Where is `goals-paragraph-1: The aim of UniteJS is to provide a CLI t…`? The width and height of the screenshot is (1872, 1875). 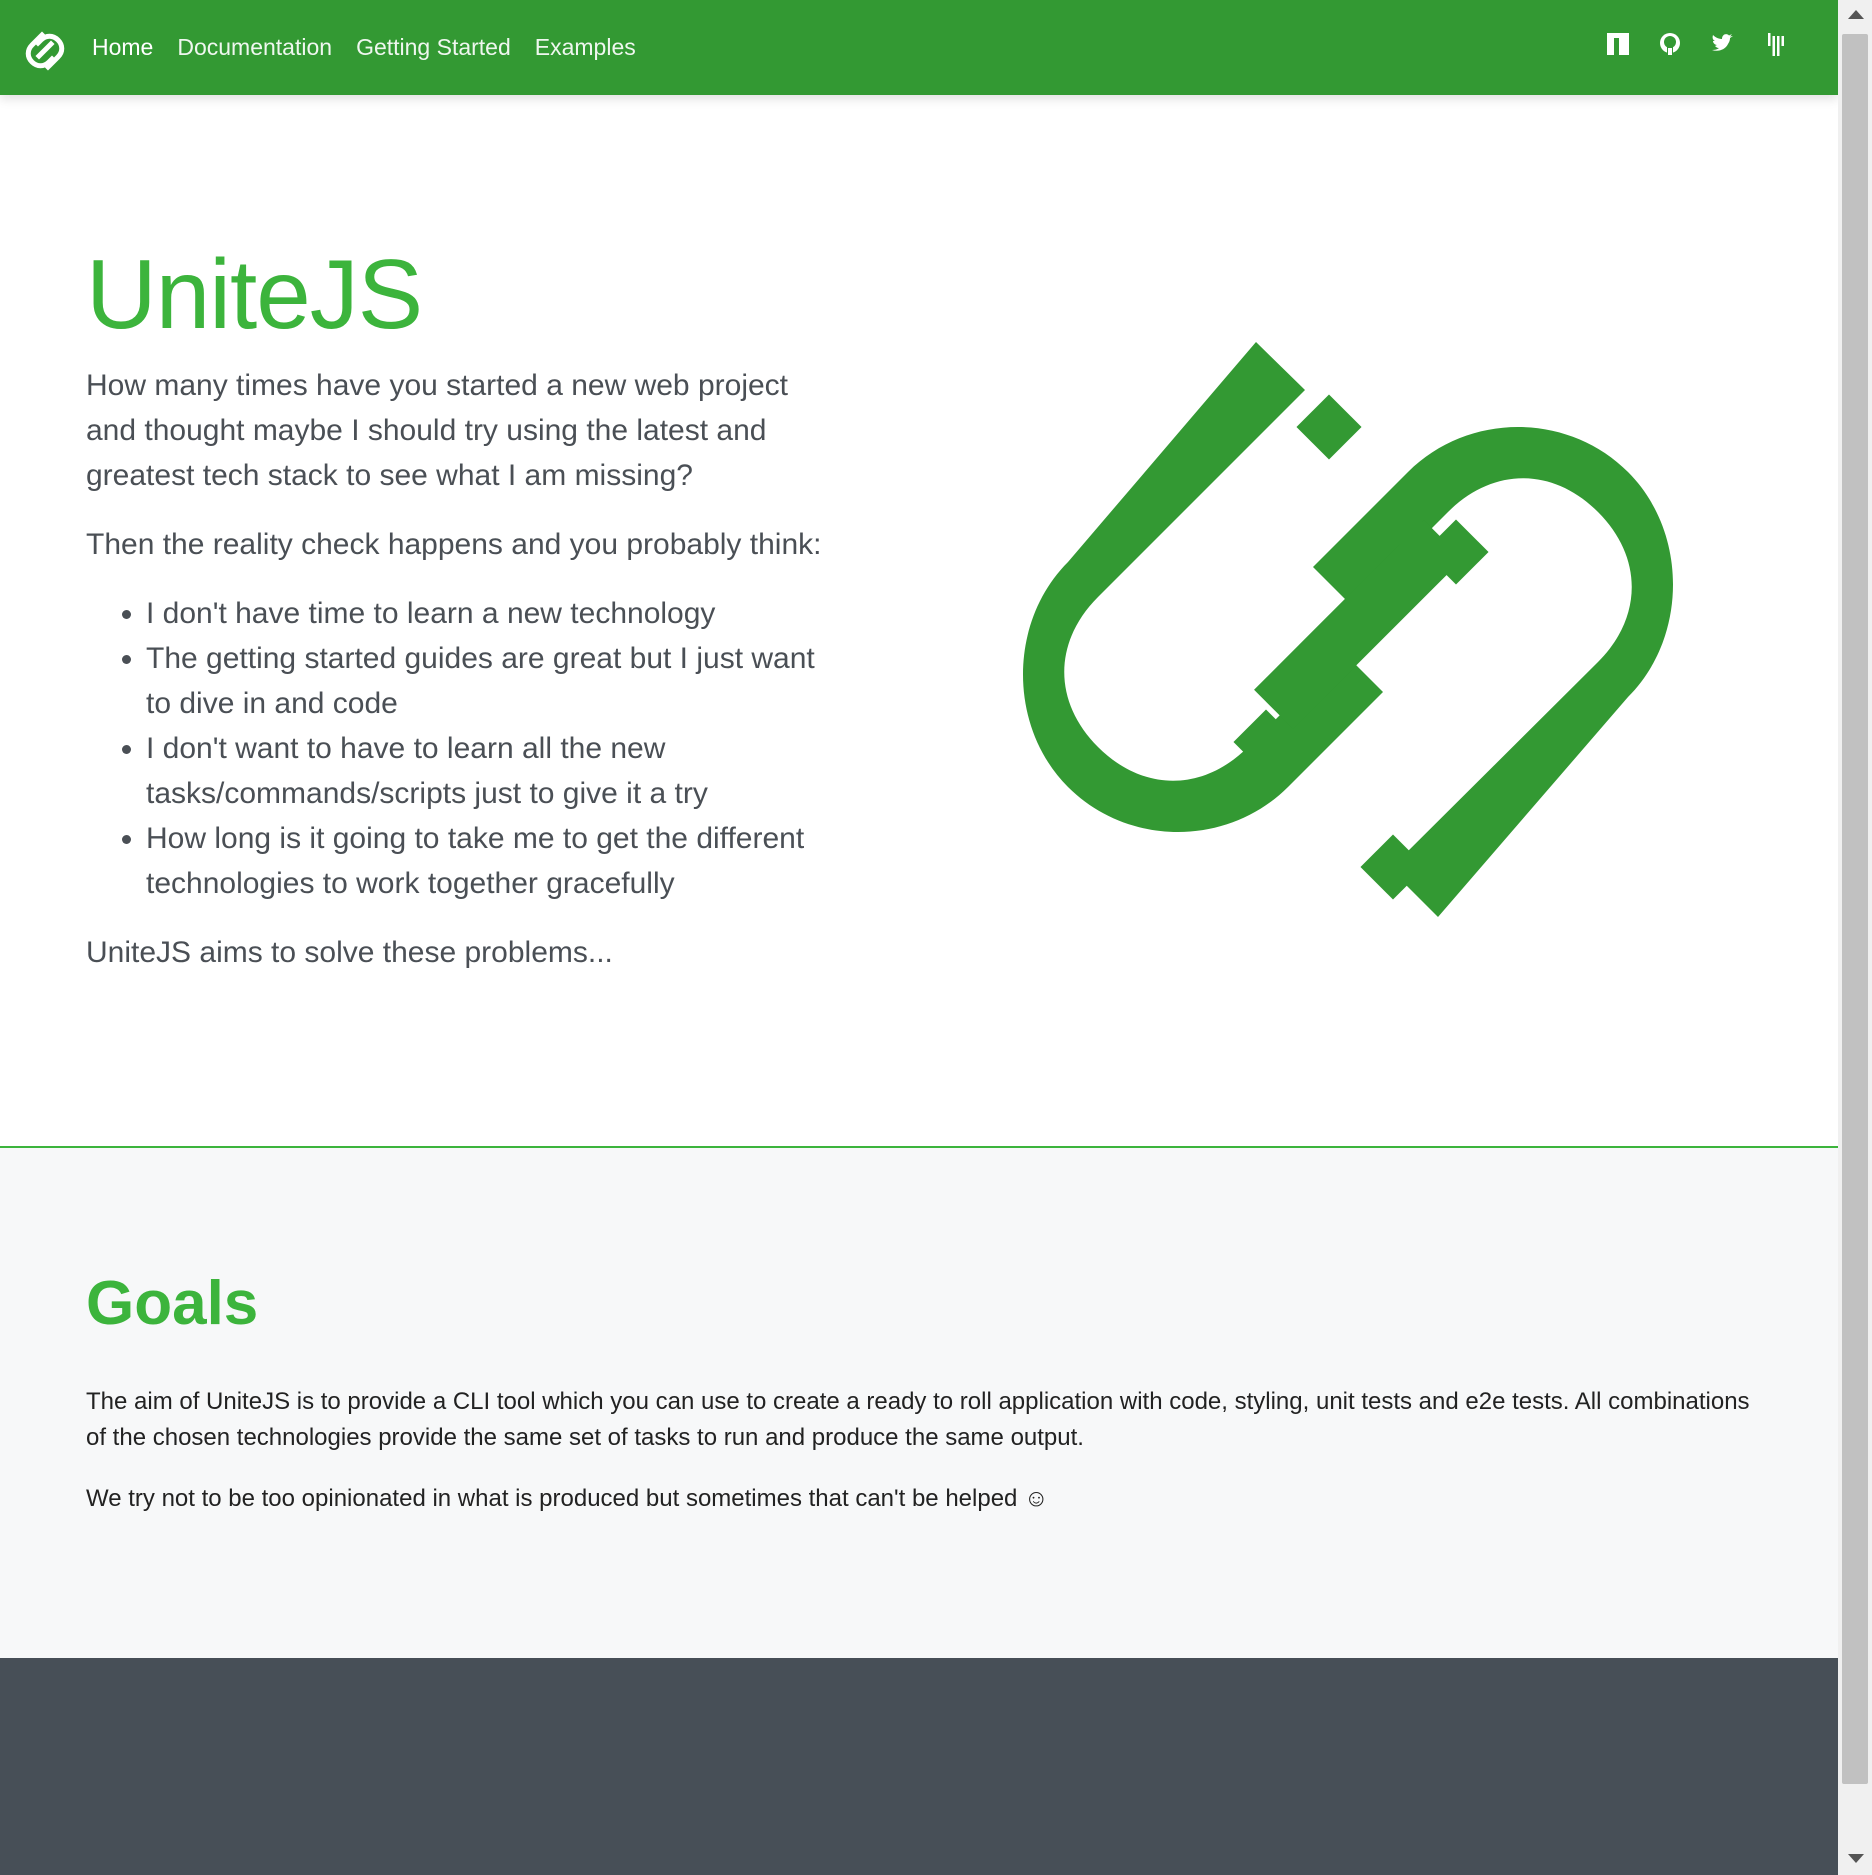
goals-paragraph-1: The aim of UniteJS is to provide a CLI t… is located at coordinates (918, 1419).